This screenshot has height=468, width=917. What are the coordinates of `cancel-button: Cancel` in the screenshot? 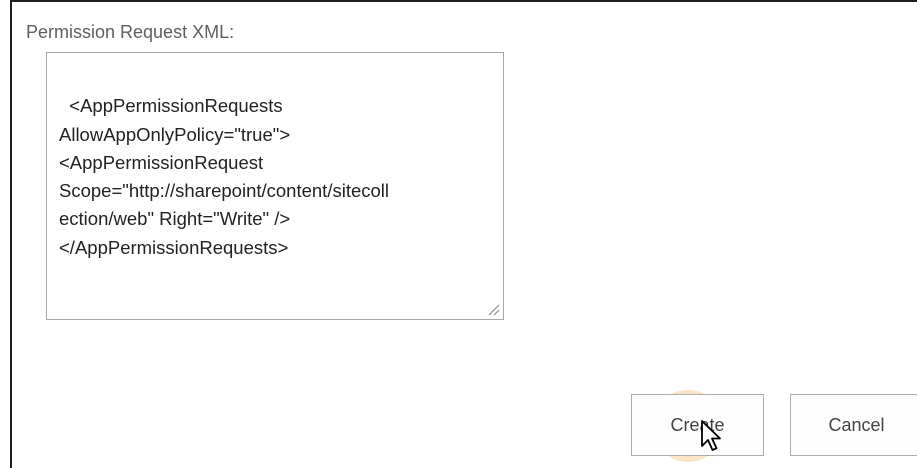 It's located at (853, 425).